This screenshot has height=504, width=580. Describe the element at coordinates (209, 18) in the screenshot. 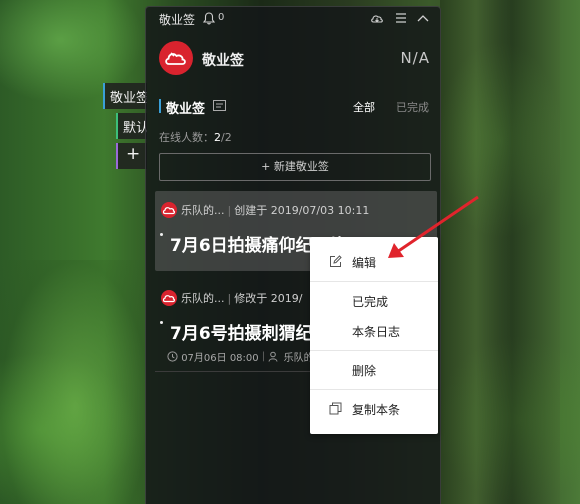

I see `bell-icon` at that location.